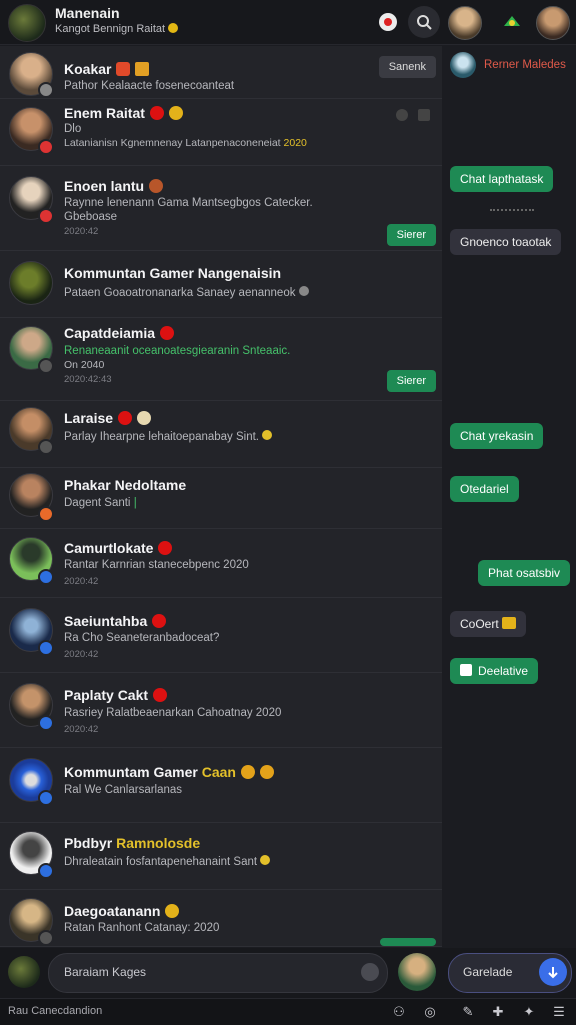 The height and width of the screenshot is (1025, 576). What do you see at coordinates (218, 973) in the screenshot?
I see `message-input: Baraiam Kages` at bounding box center [218, 973].